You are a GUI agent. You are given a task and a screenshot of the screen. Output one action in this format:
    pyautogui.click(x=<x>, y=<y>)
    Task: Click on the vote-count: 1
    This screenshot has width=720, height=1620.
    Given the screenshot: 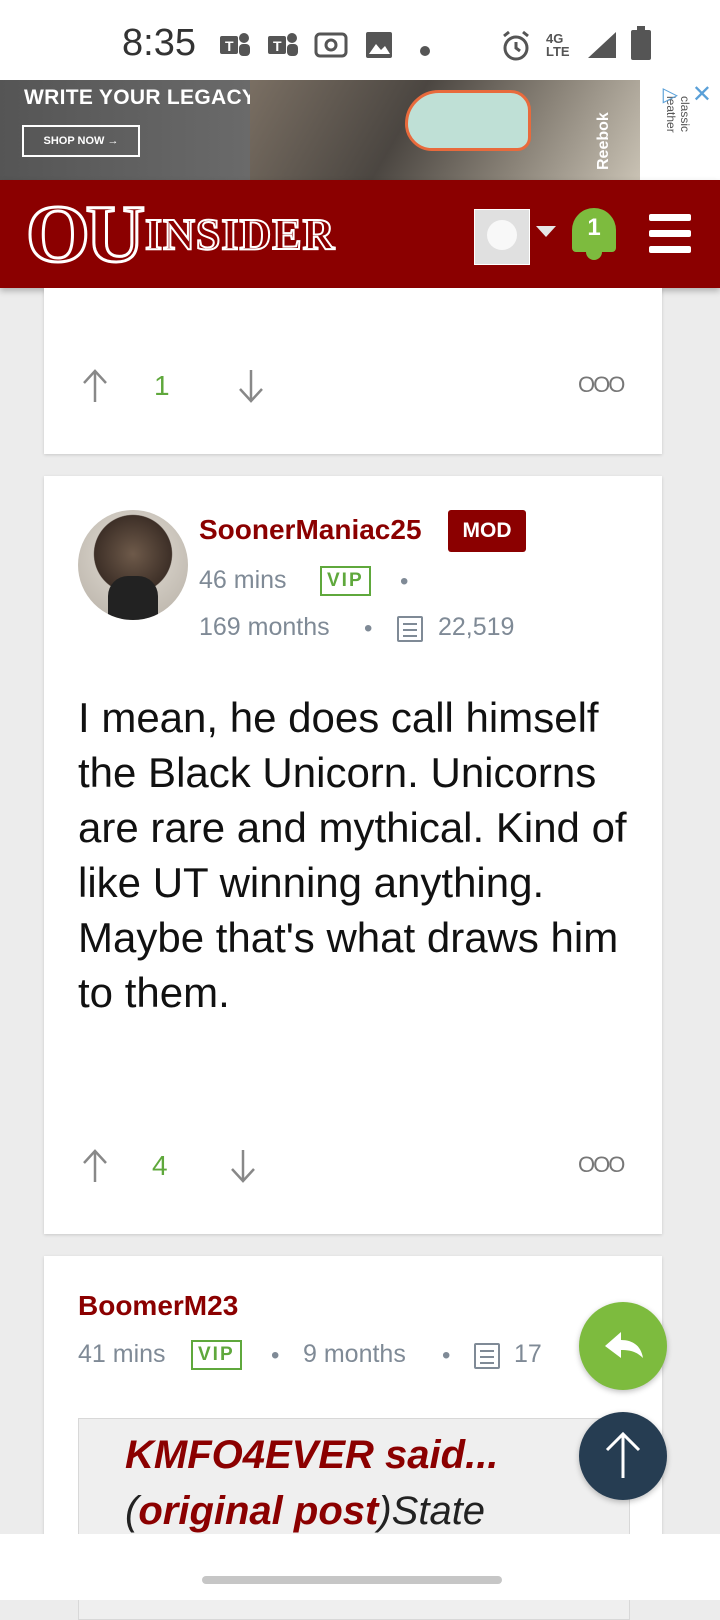 What is the action you would take?
    pyautogui.click(x=162, y=385)
    